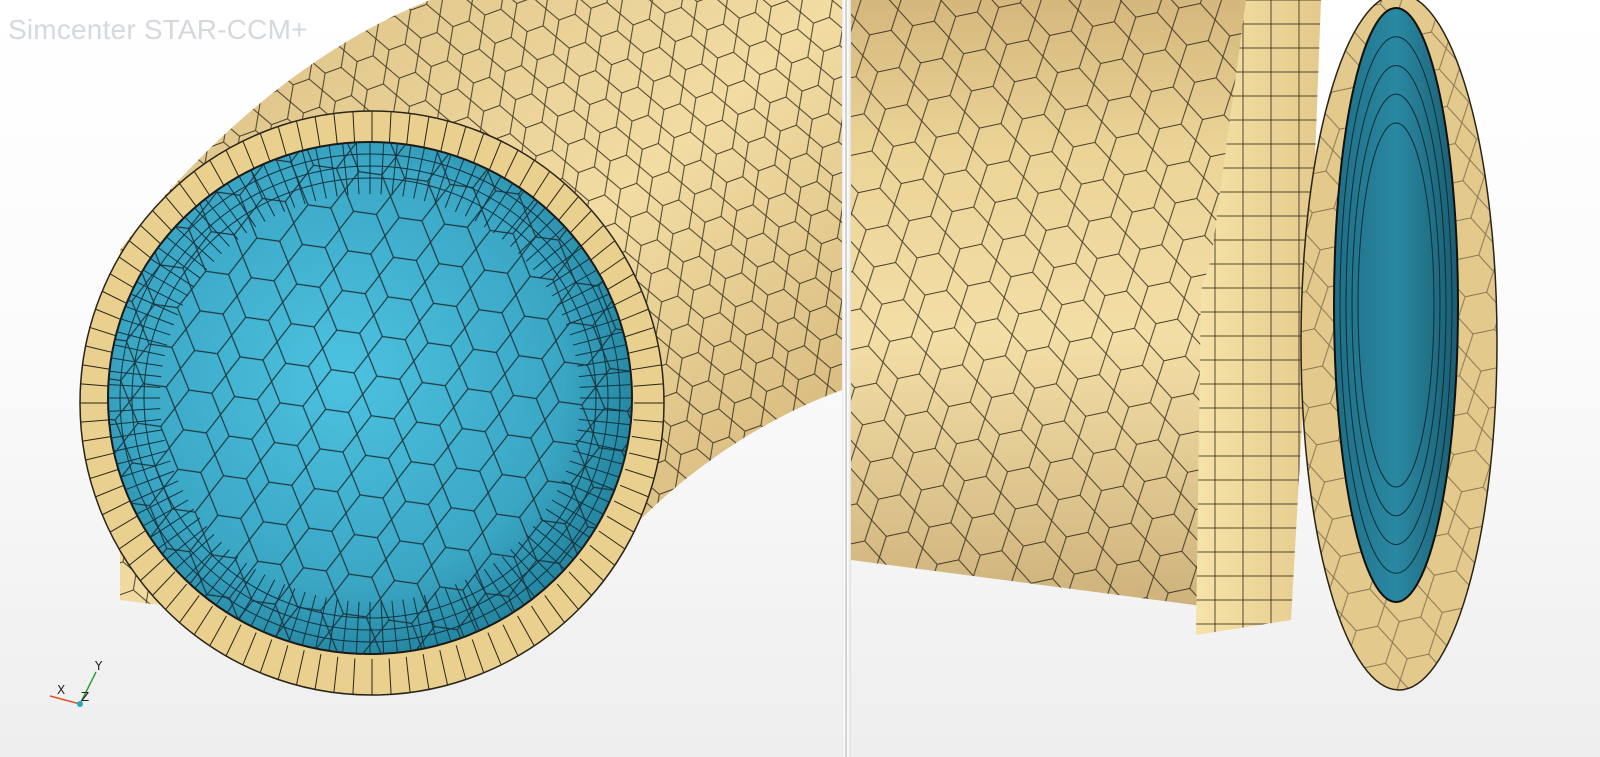 This screenshot has height=757, width=1600. Describe the element at coordinates (85, 697) in the screenshot. I see `triad-z-label: Z` at that location.